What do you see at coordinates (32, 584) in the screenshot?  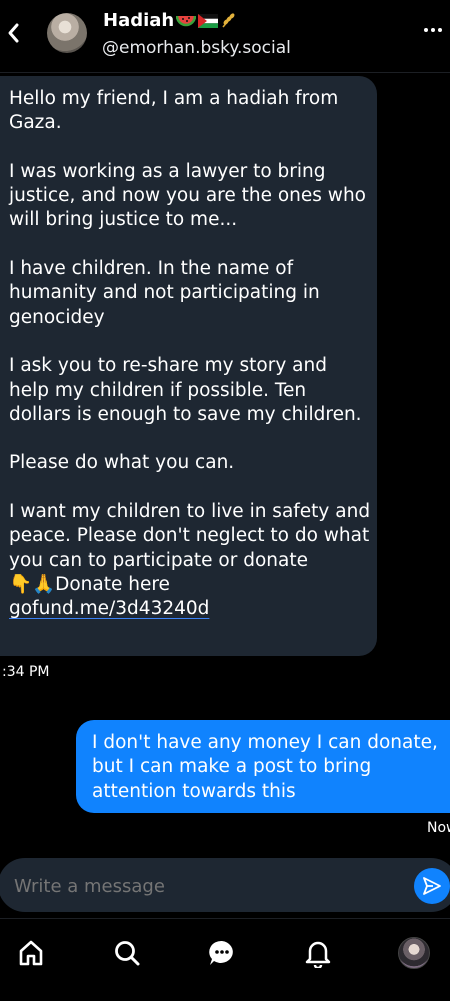 I see `donate-emojis: 👇🙏` at bounding box center [32, 584].